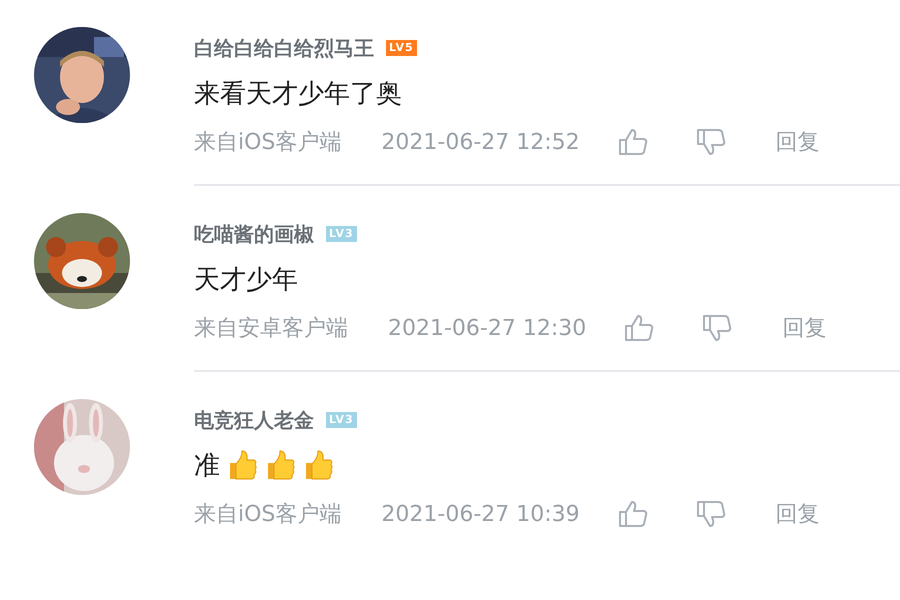 This screenshot has height=600, width=900. Describe the element at coordinates (207, 466) in the screenshot. I see `comment-text: 准` at that location.